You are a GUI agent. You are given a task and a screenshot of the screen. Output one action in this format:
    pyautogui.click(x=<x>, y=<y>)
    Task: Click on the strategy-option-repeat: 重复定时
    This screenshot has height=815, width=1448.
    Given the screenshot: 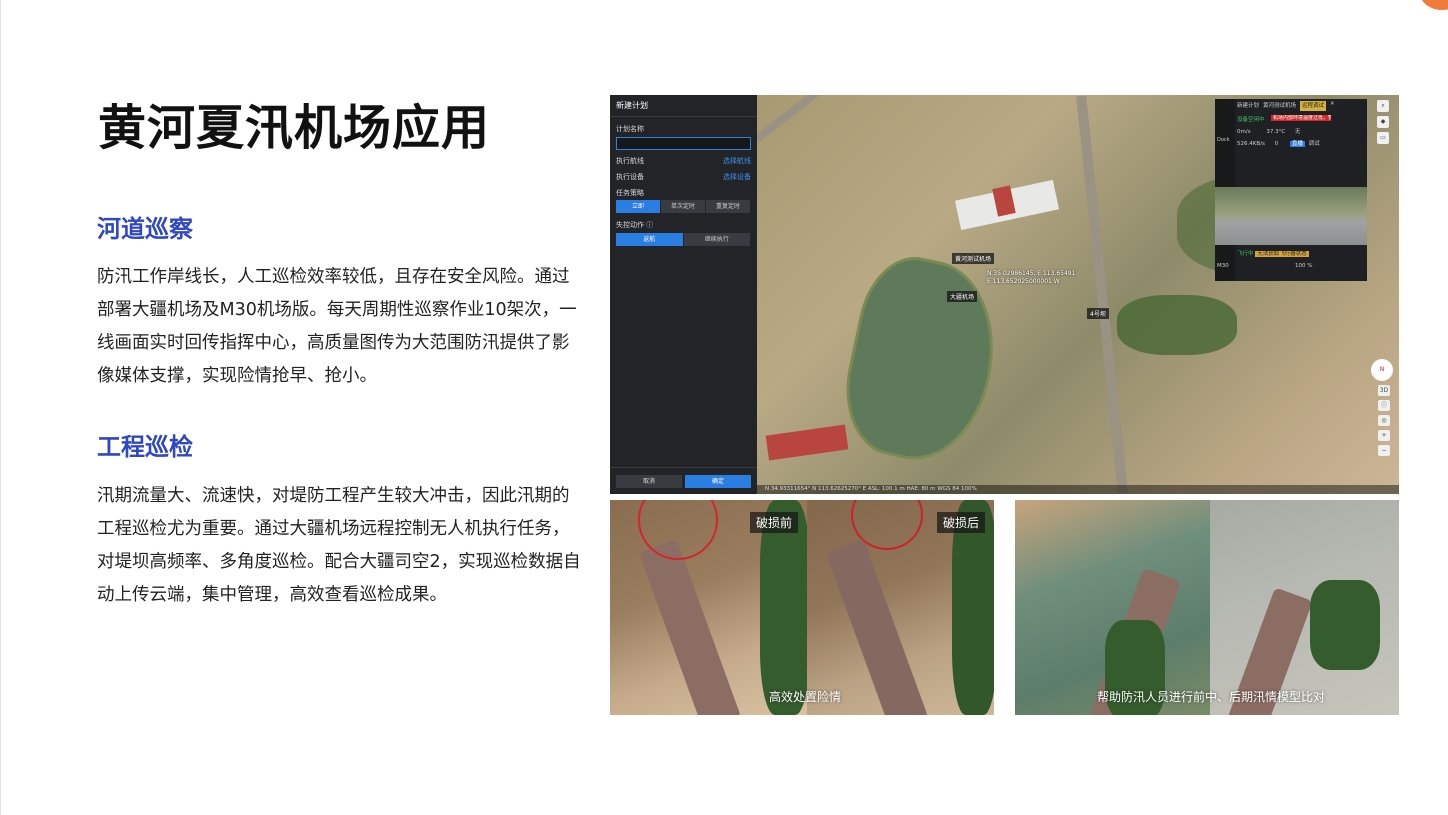 What is the action you would take?
    pyautogui.click(x=728, y=206)
    